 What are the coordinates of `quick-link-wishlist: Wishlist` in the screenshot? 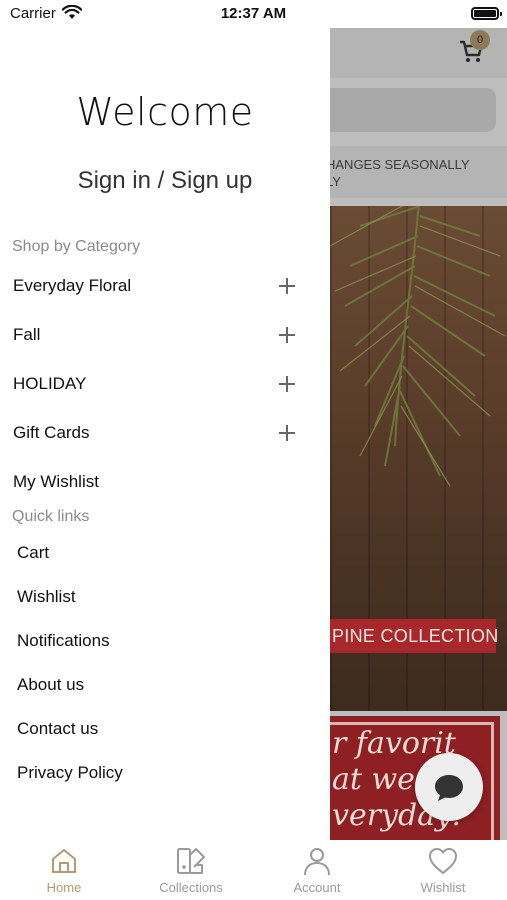 It's located at (46, 597).